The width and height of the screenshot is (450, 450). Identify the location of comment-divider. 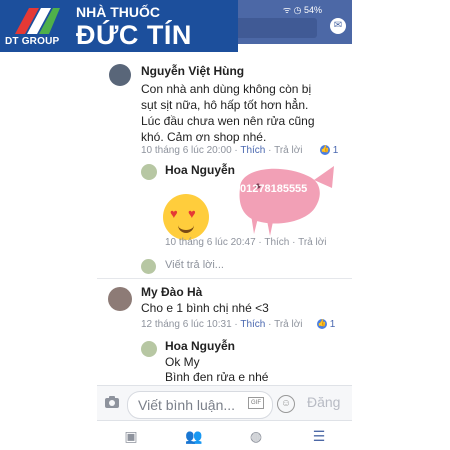
(224, 278).